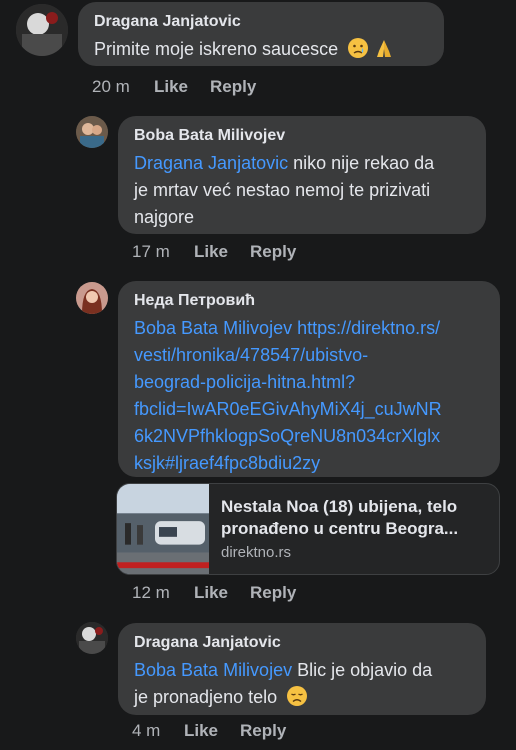 The width and height of the screenshot is (516, 750). Describe the element at coordinates (163, 252) in the screenshot. I see `comment-timestamp: 17 m` at that location.